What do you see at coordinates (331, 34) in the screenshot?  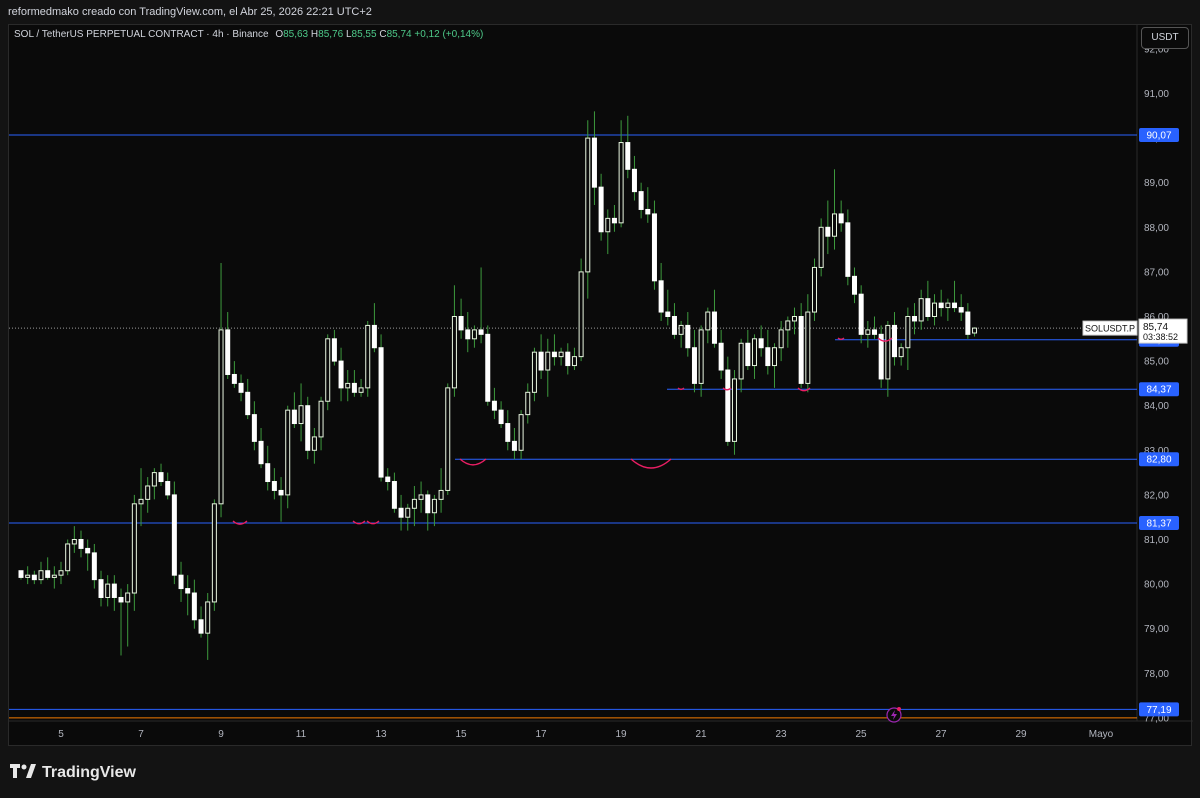 I see `legend-high: 85,76` at bounding box center [331, 34].